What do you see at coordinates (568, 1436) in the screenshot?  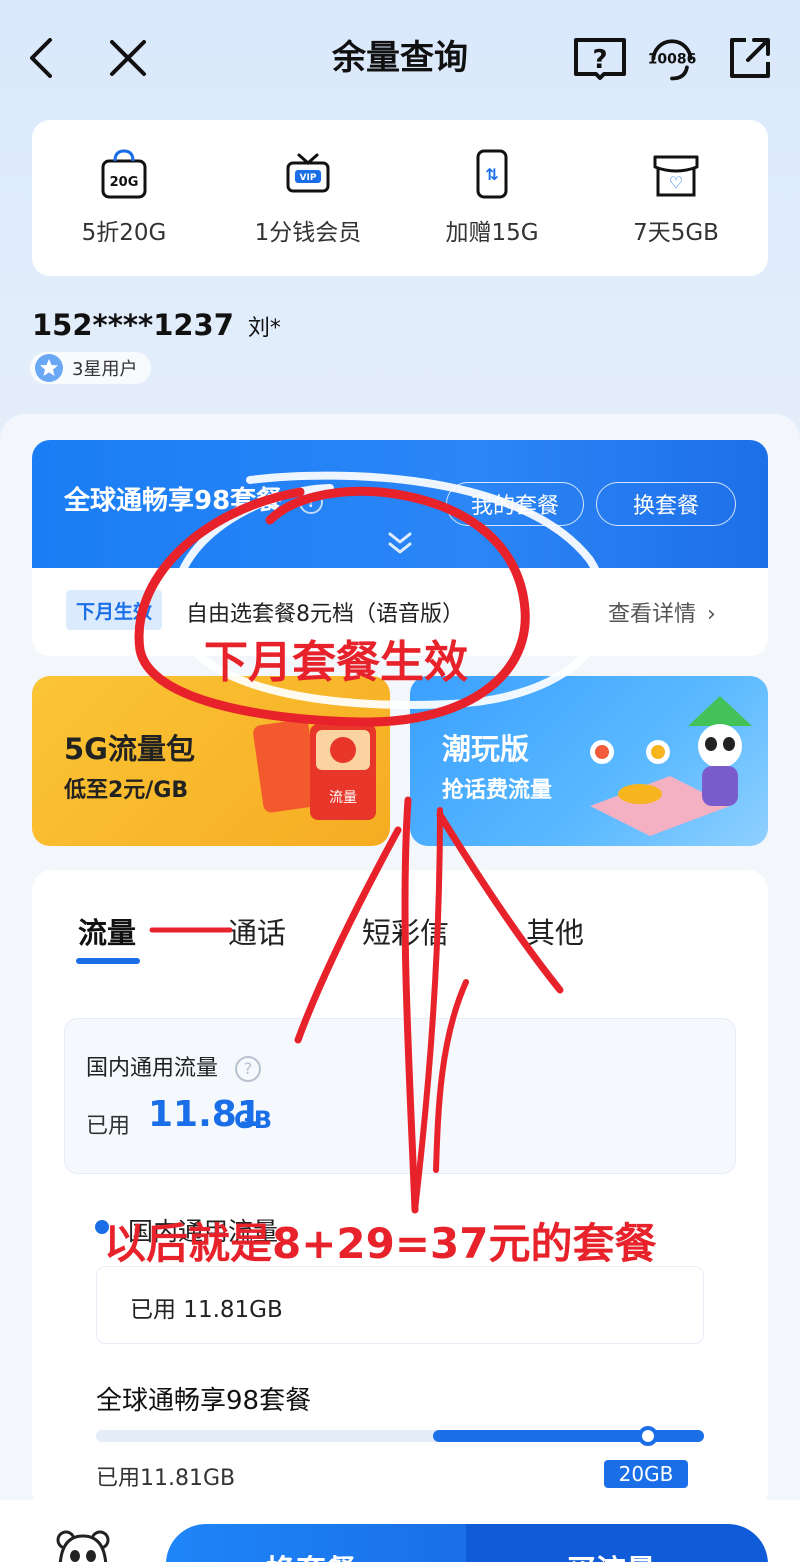 I see `usage-progress-fill` at bounding box center [568, 1436].